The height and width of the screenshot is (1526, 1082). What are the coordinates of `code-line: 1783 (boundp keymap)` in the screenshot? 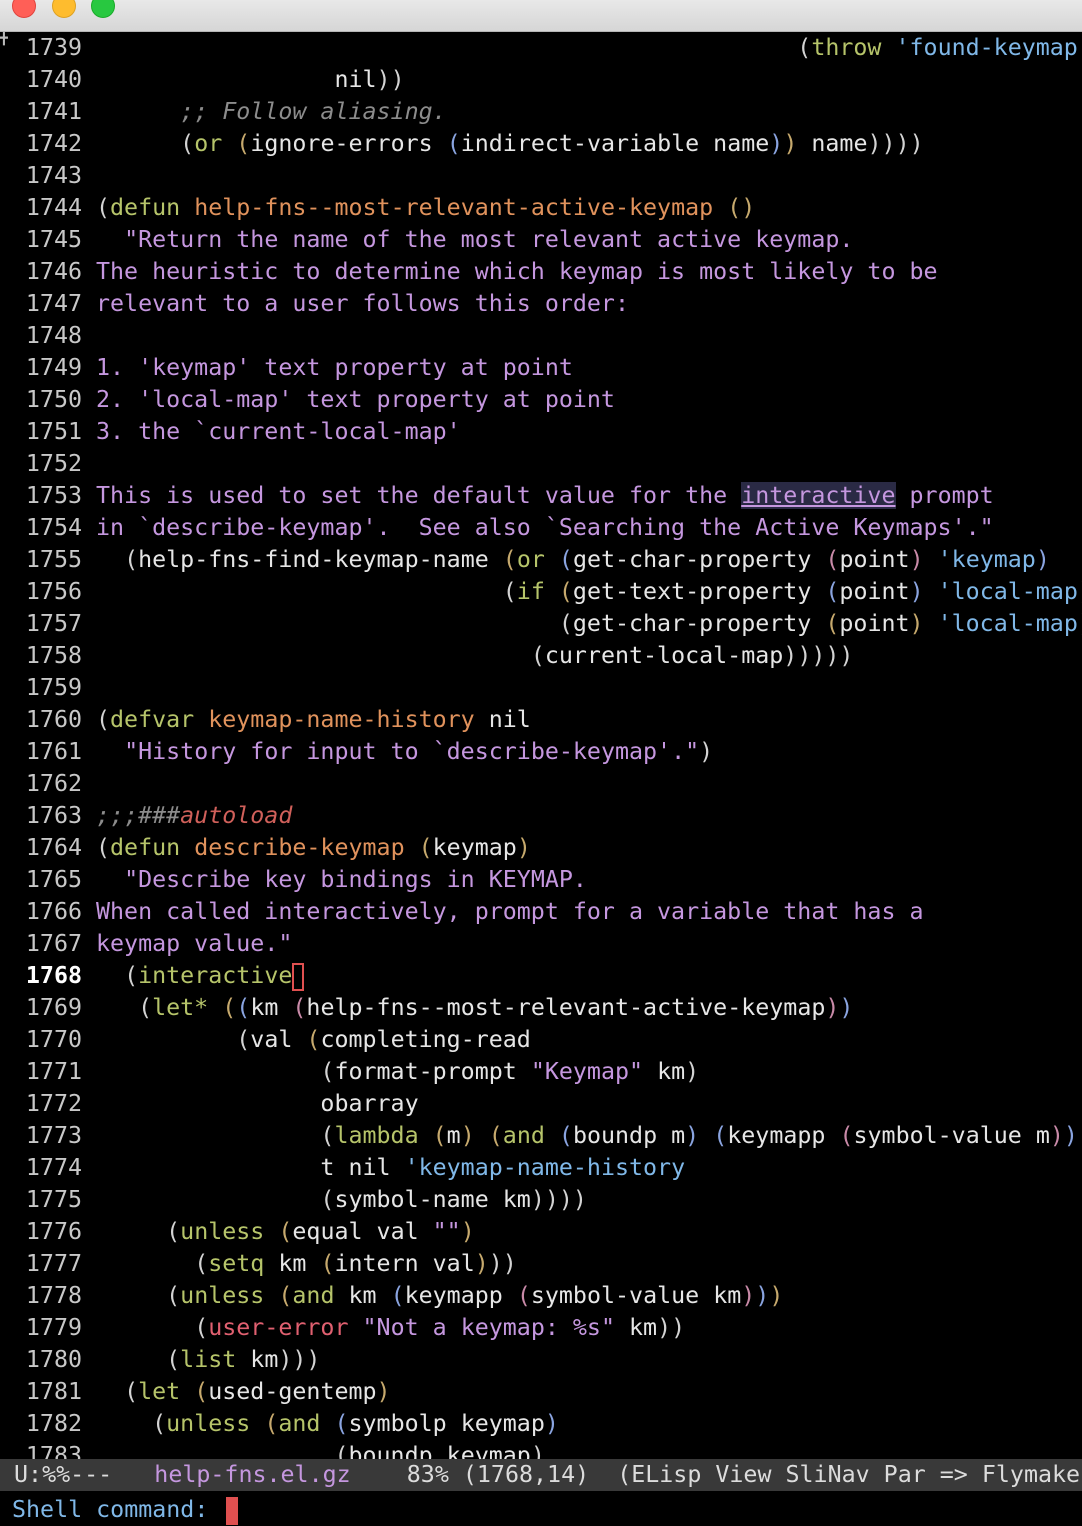 It's located at (541, 1449).